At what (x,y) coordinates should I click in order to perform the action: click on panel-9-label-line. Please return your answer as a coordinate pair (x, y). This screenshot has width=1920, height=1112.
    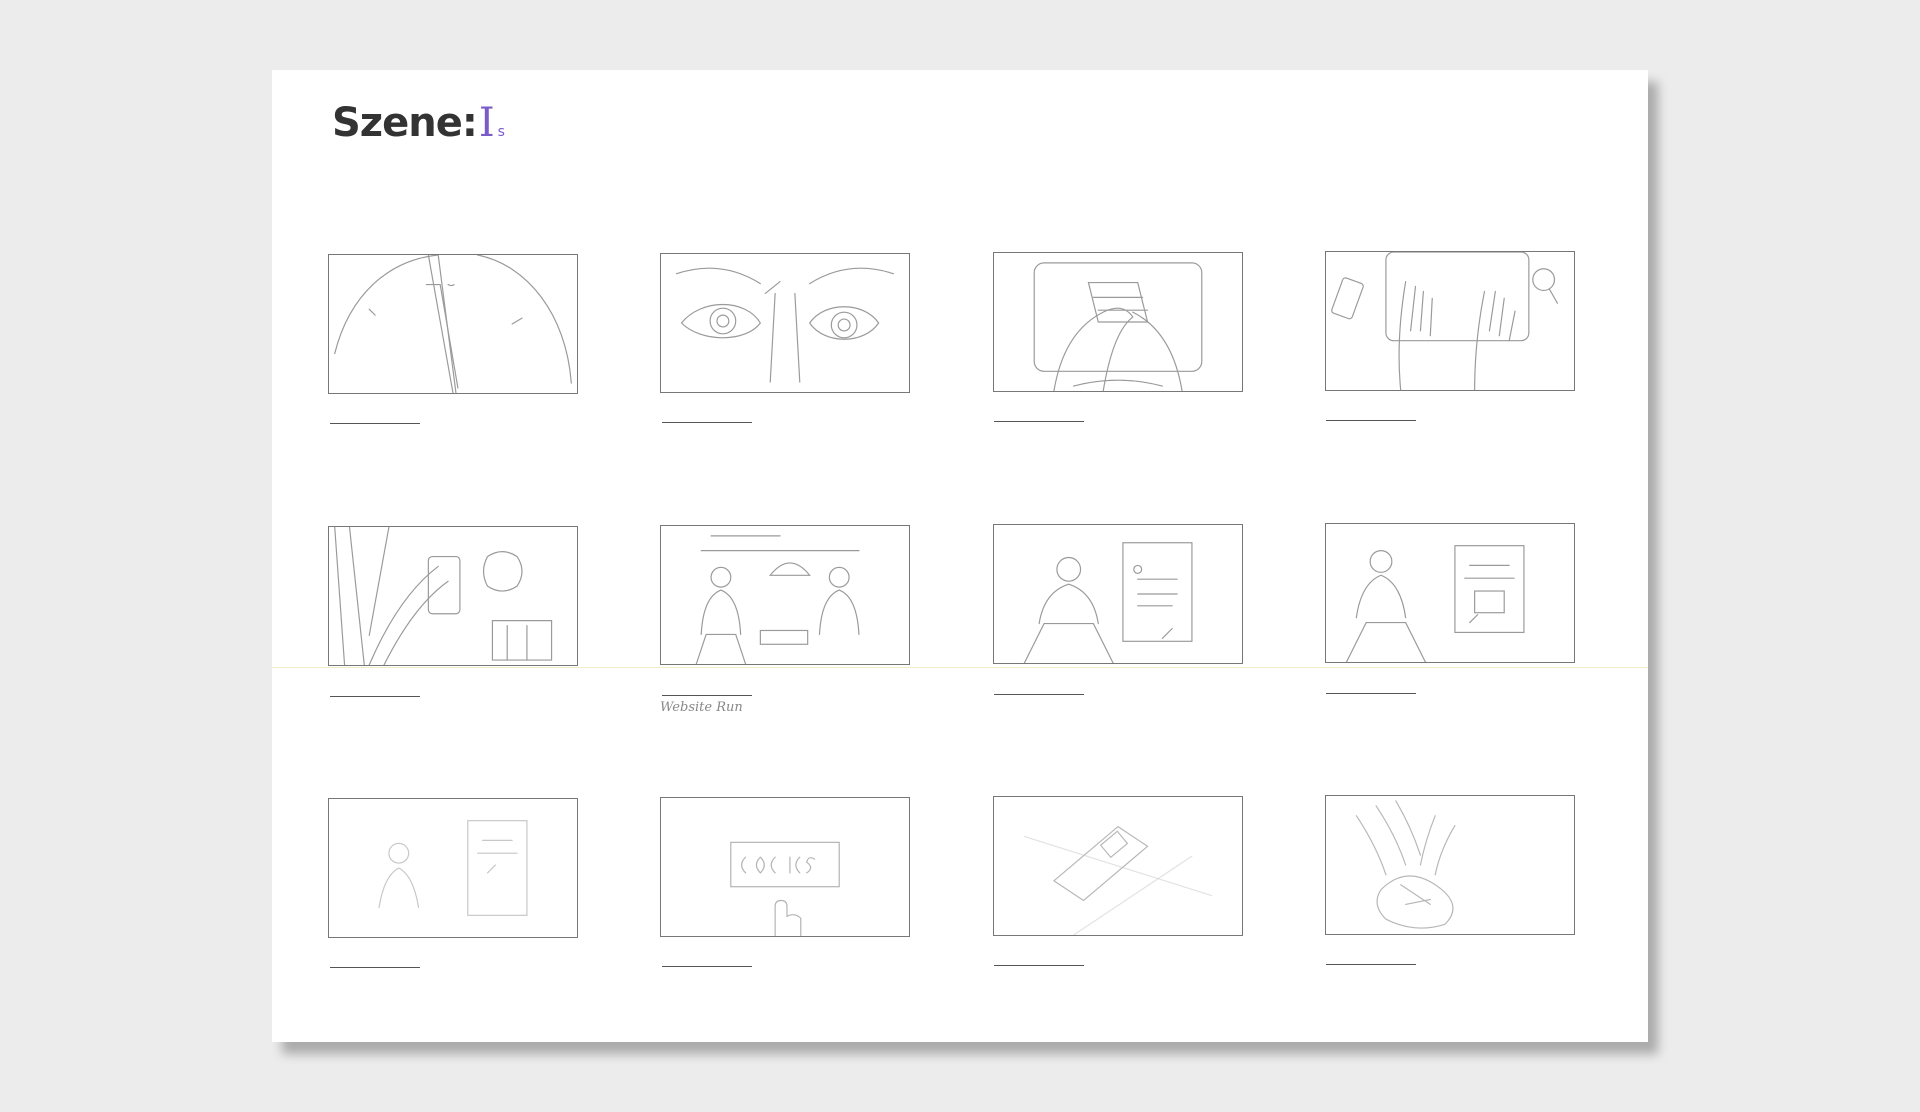
    Looking at the image, I should click on (375, 967).